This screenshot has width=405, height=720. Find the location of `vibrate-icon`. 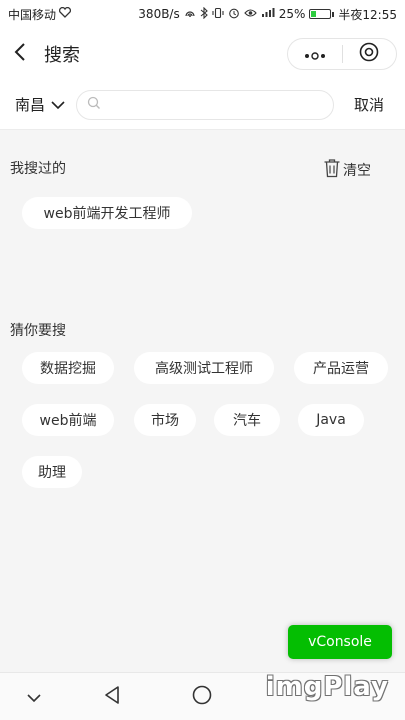

vibrate-icon is located at coordinates (218, 14).